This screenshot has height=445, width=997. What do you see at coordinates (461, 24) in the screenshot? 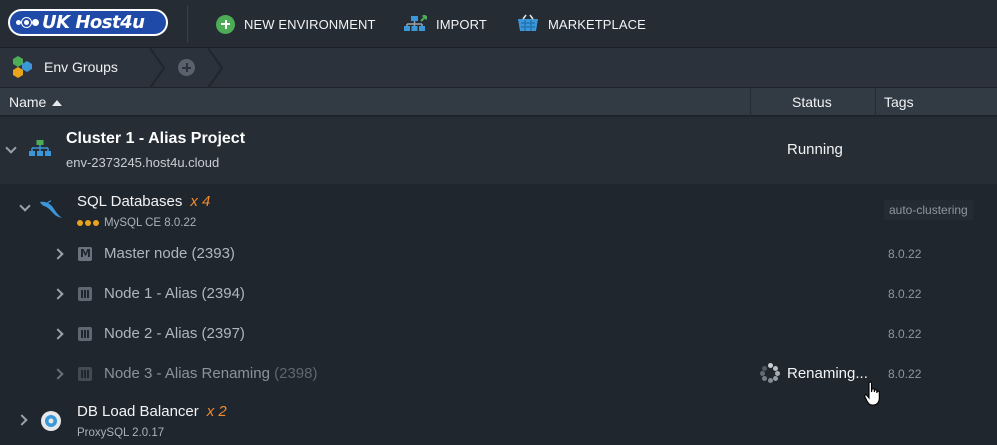
I see `import-label: IMPORT` at bounding box center [461, 24].